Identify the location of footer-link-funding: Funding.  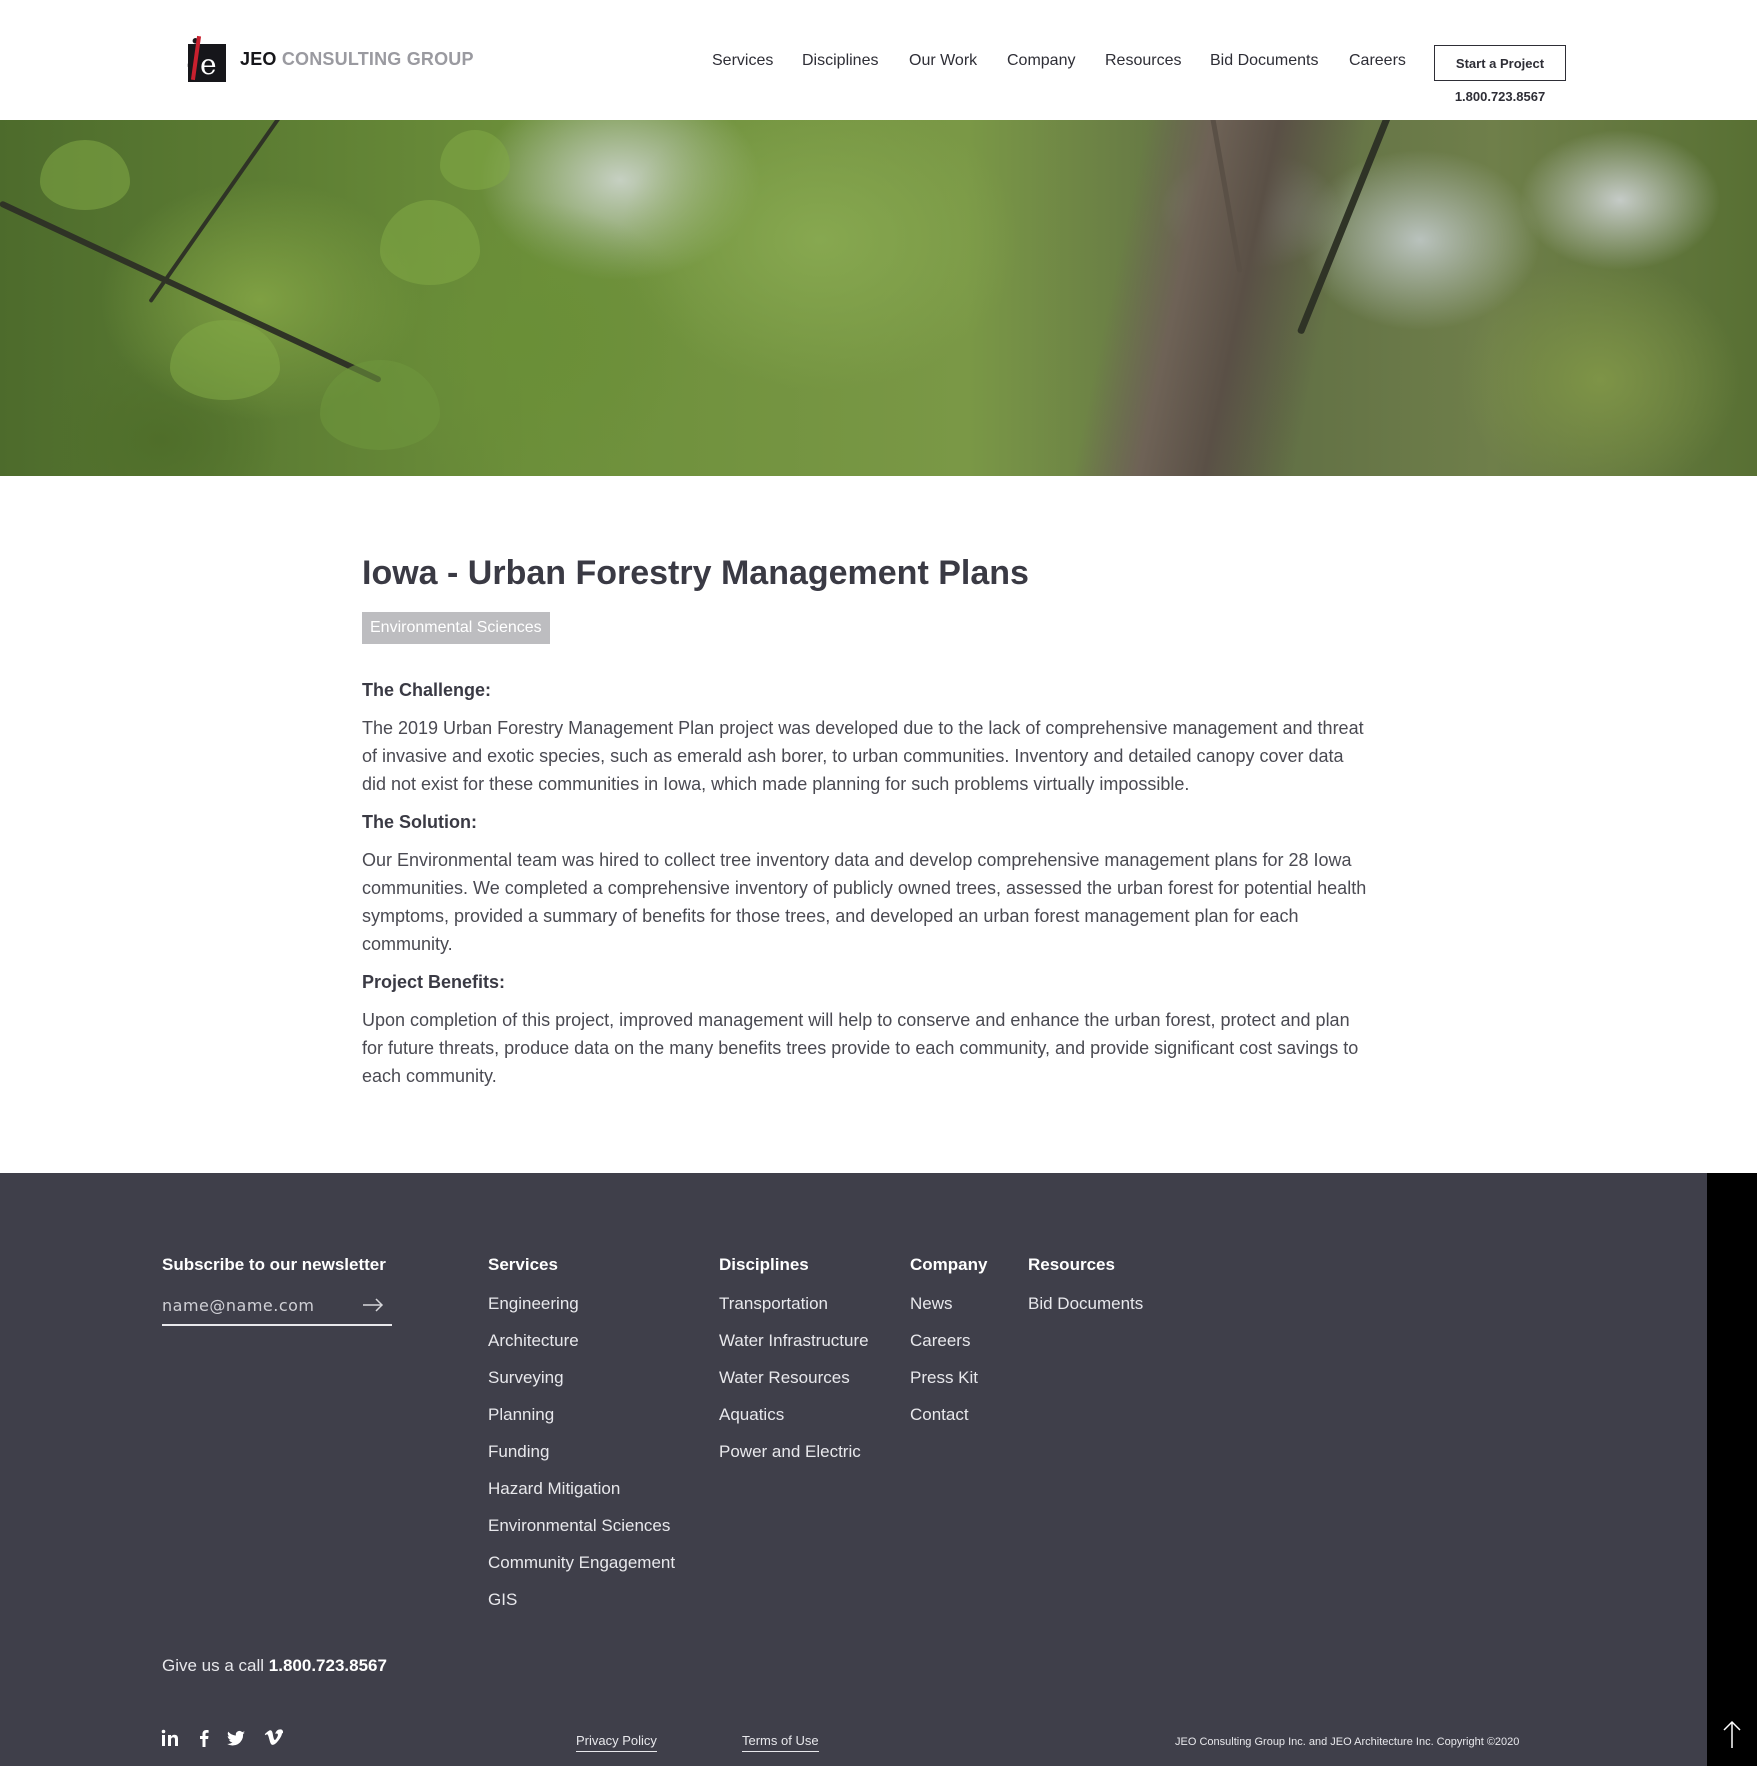
(518, 1452).